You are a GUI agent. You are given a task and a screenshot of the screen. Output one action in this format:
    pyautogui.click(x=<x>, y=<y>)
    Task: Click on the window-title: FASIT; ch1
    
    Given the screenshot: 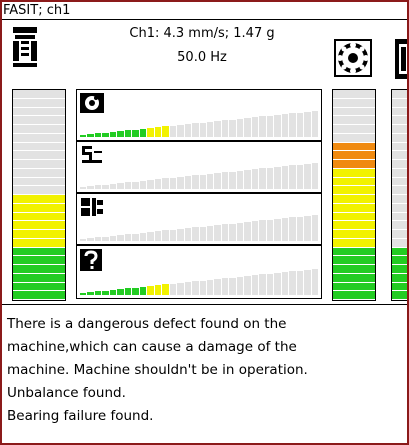 What is the action you would take?
    pyautogui.click(x=37, y=10)
    